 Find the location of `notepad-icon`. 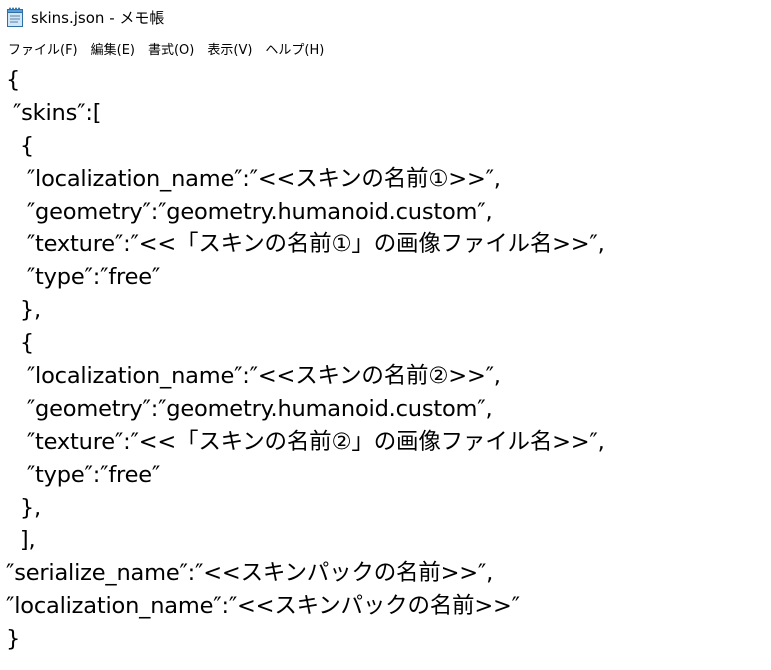

notepad-icon is located at coordinates (15, 17).